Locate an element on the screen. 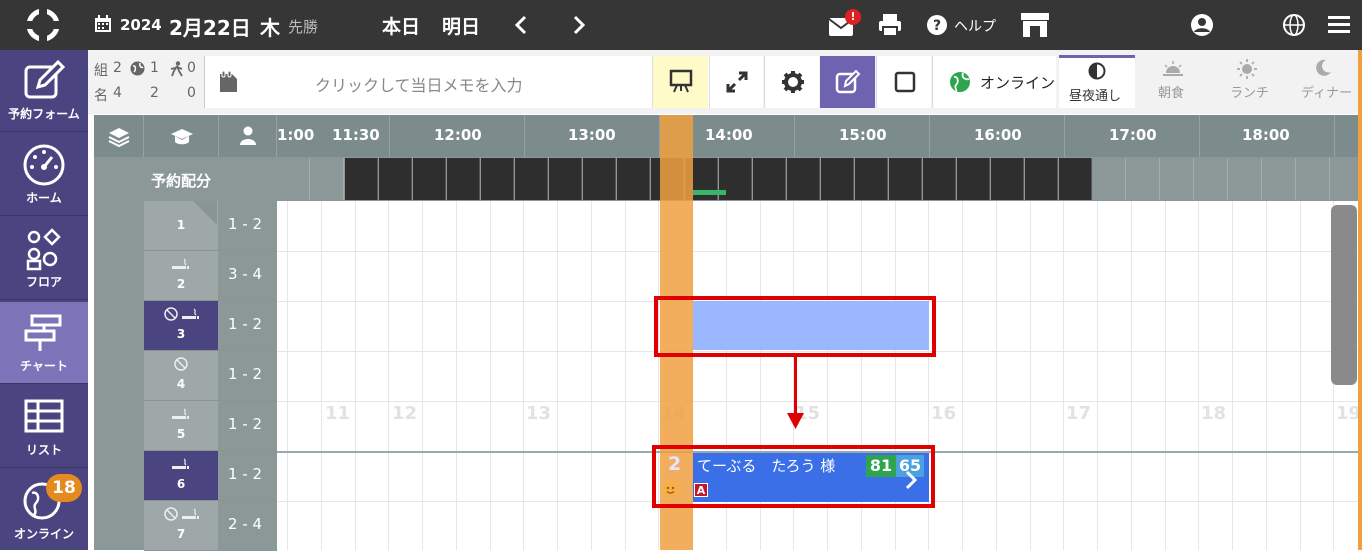  table-row: 2 3 - 4 is located at coordinates (210, 276).